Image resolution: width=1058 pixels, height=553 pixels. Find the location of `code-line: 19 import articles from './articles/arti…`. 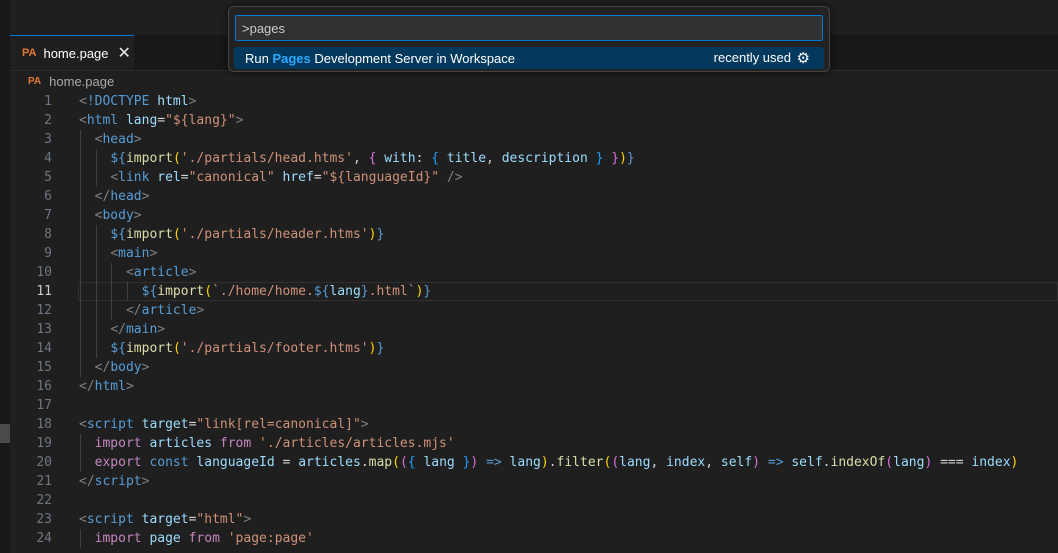

code-line: 19 import articles from './articles/arti… is located at coordinates (534, 443).